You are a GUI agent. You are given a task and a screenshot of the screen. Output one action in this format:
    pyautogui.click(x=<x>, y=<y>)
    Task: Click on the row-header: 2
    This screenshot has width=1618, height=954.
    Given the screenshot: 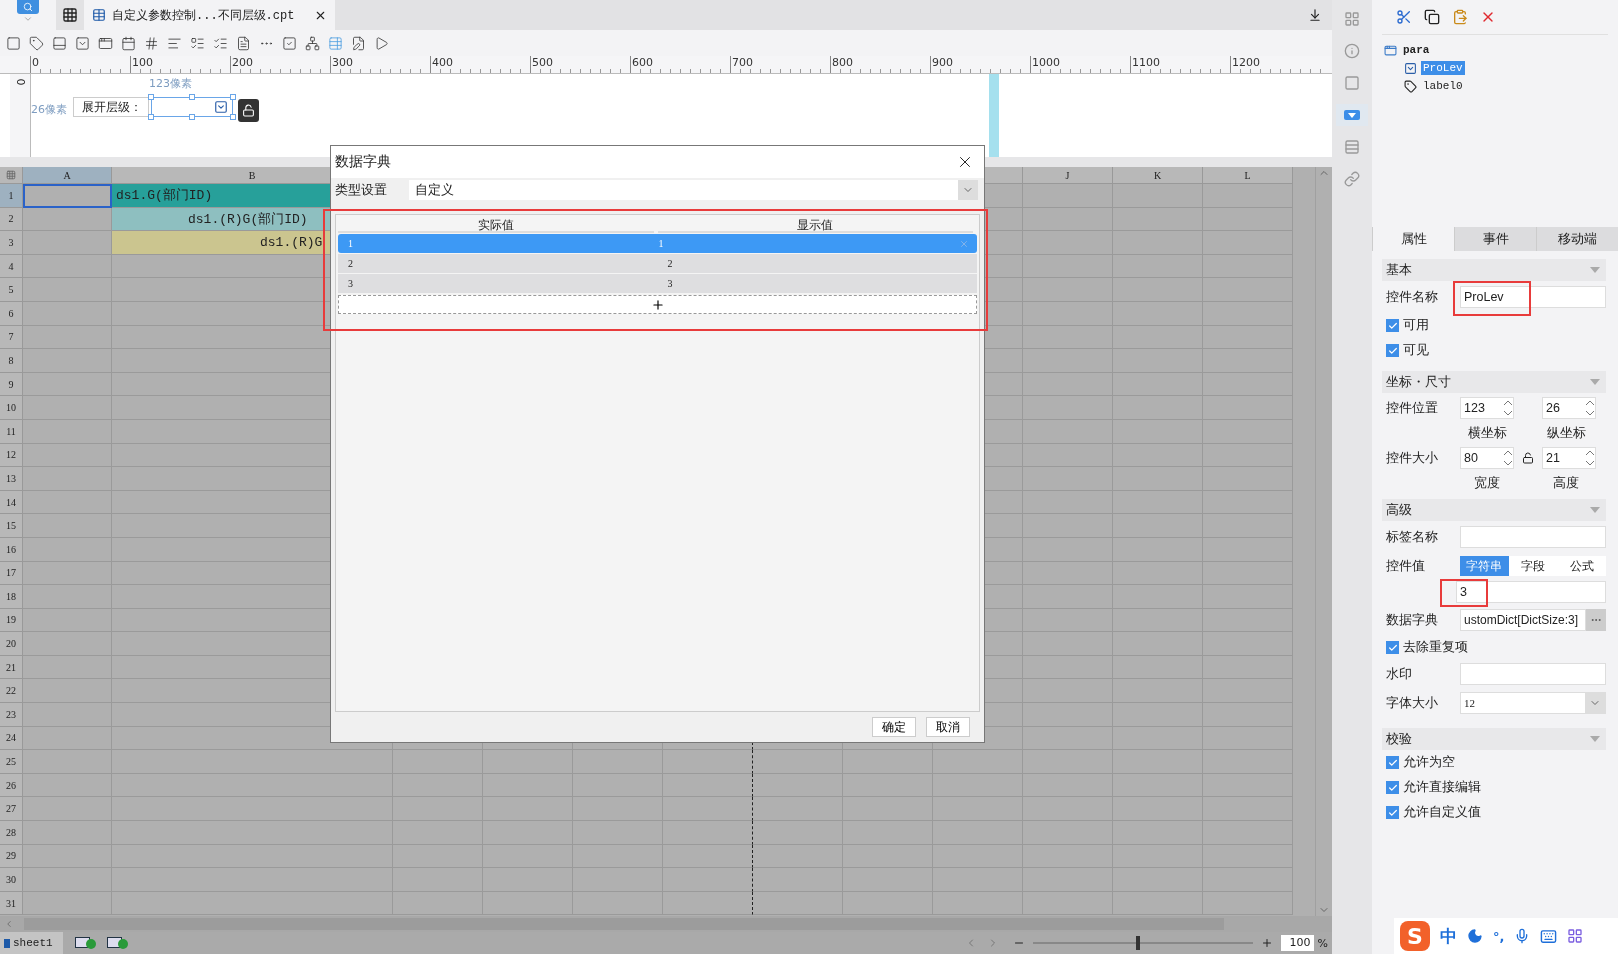 What is the action you would take?
    pyautogui.click(x=11, y=219)
    